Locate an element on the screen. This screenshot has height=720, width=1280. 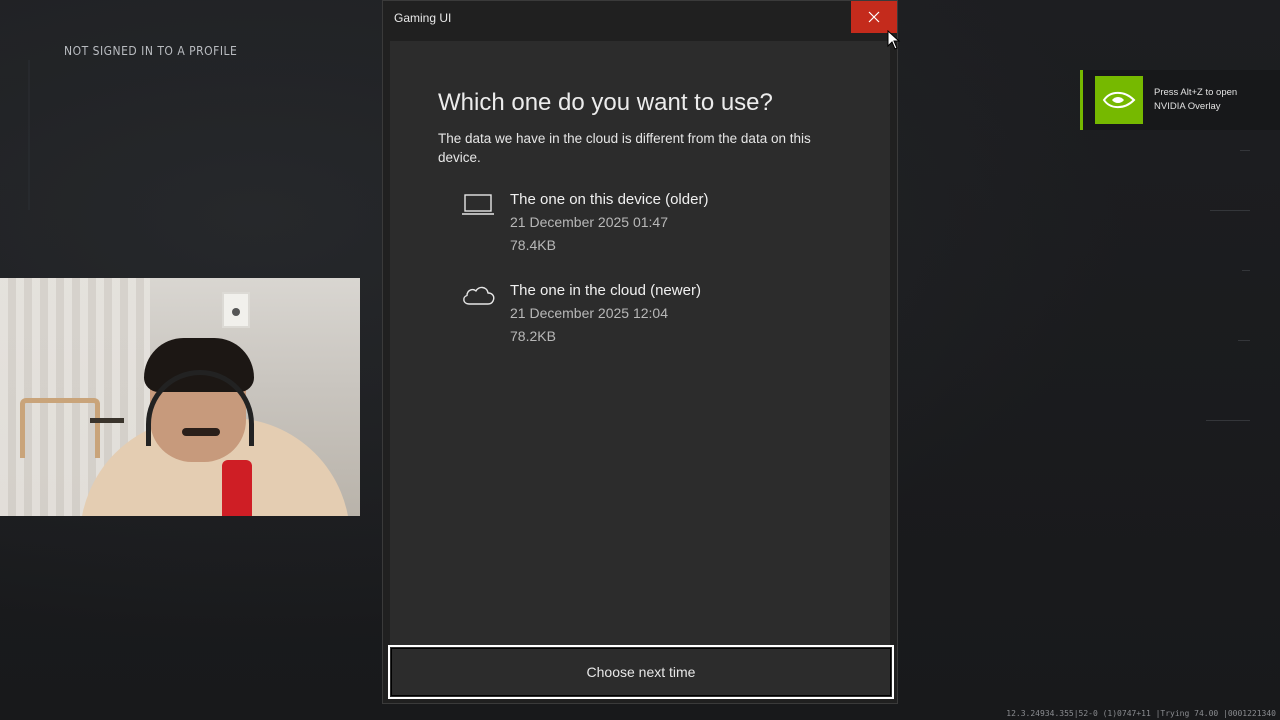
laptop-icon is located at coordinates (478, 204).